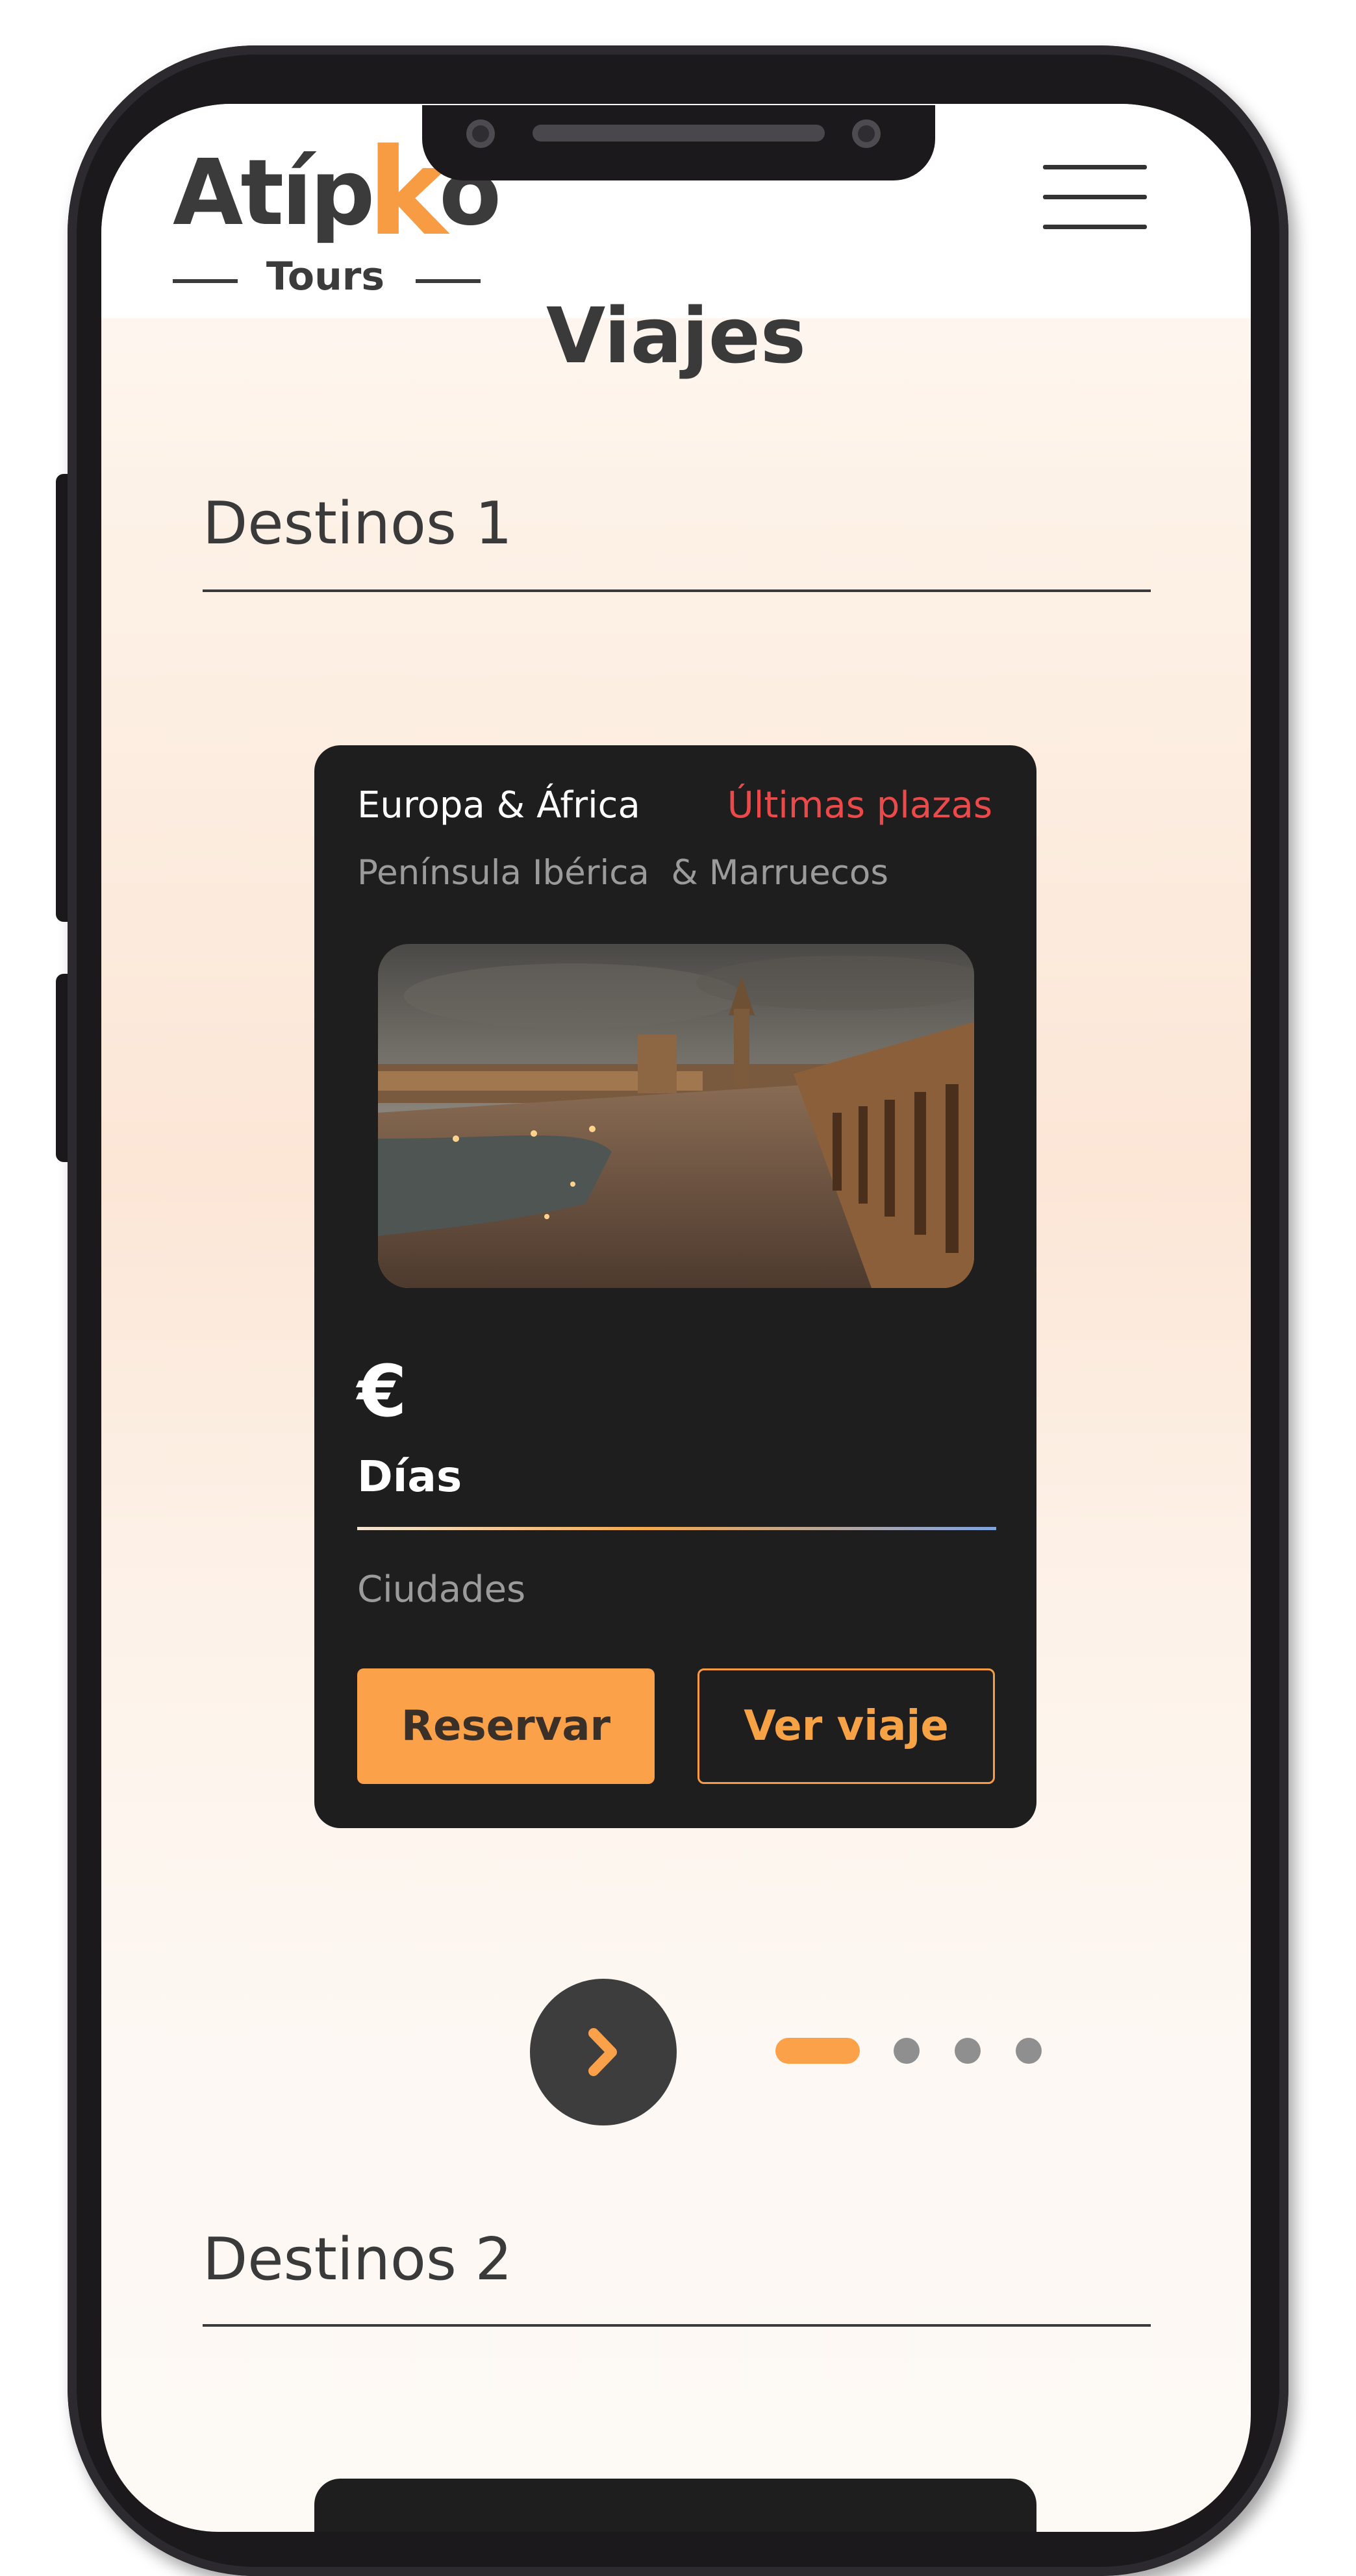  Describe the element at coordinates (676, 335) in the screenshot. I see `page-title: Viajes` at that location.